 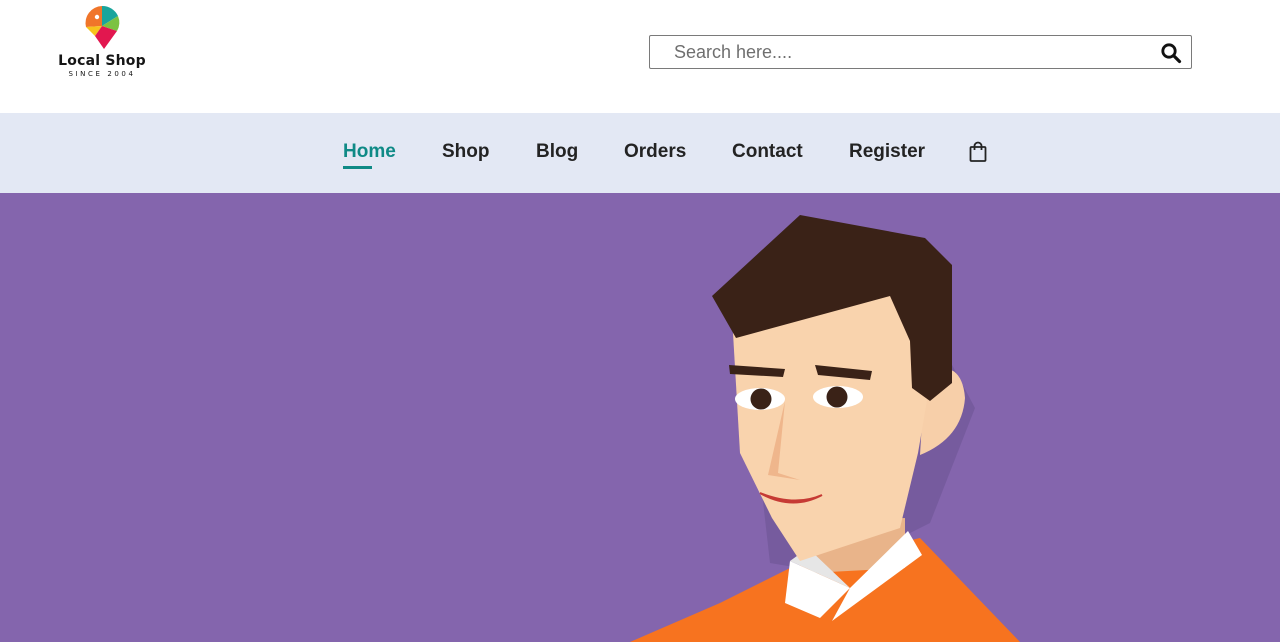 What do you see at coordinates (655, 153) in the screenshot?
I see `nav-item-orders: Orders` at bounding box center [655, 153].